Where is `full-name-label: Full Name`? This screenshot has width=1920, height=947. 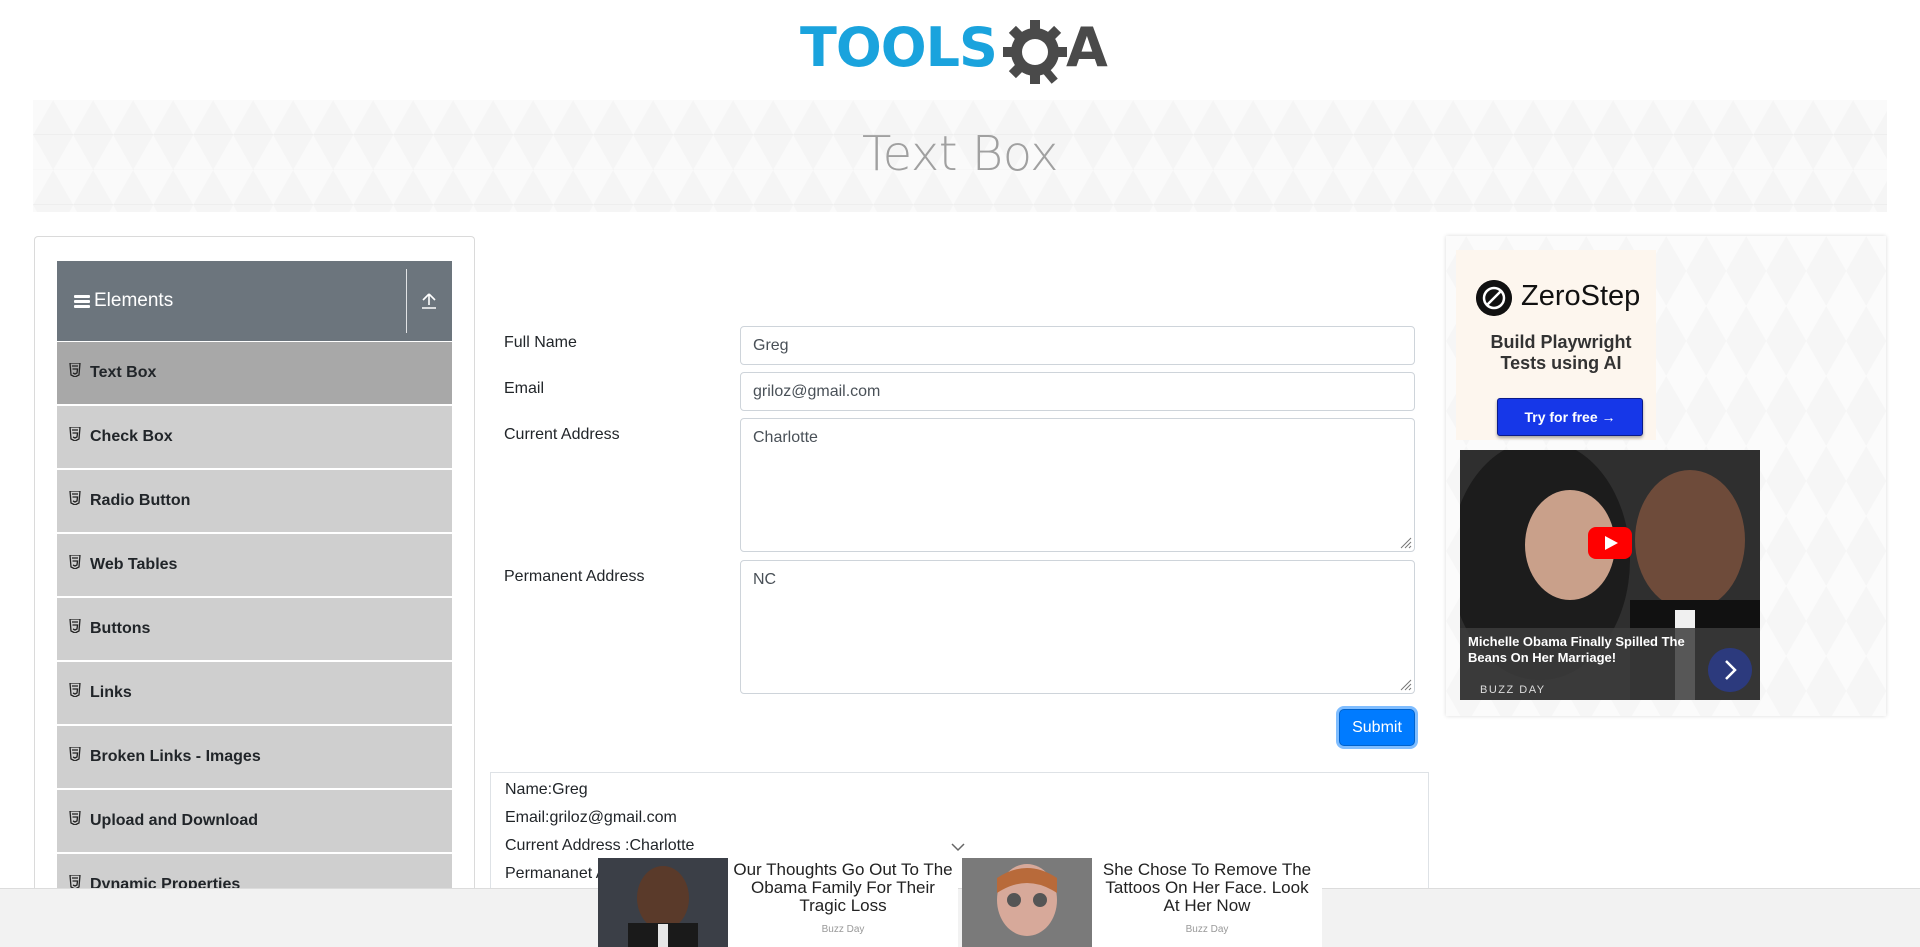 full-name-label: Full Name is located at coordinates (540, 342).